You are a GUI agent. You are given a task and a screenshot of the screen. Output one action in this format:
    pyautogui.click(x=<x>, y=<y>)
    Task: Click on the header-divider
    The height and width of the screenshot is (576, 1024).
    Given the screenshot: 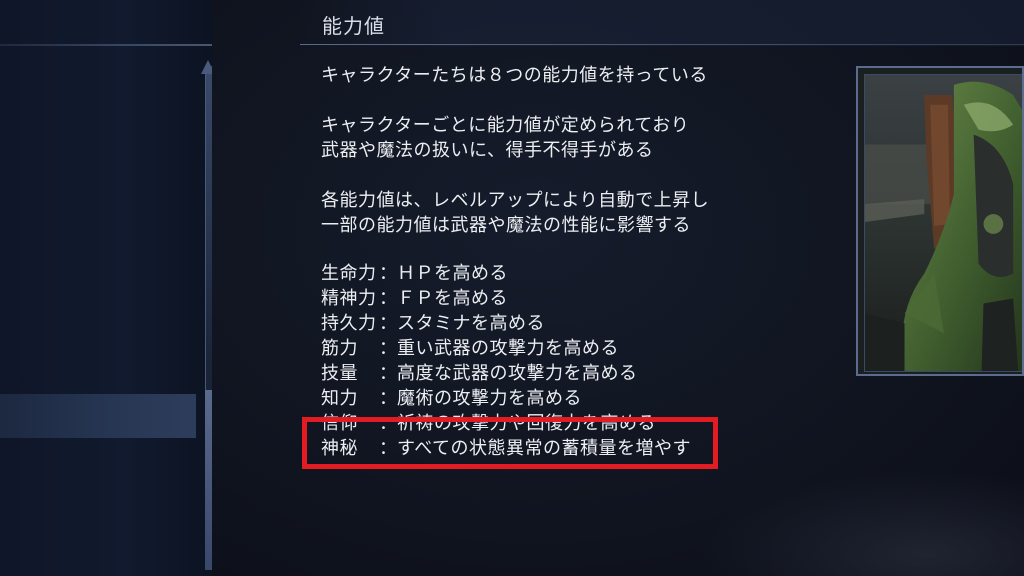 What is the action you would take?
    pyautogui.click(x=662, y=44)
    